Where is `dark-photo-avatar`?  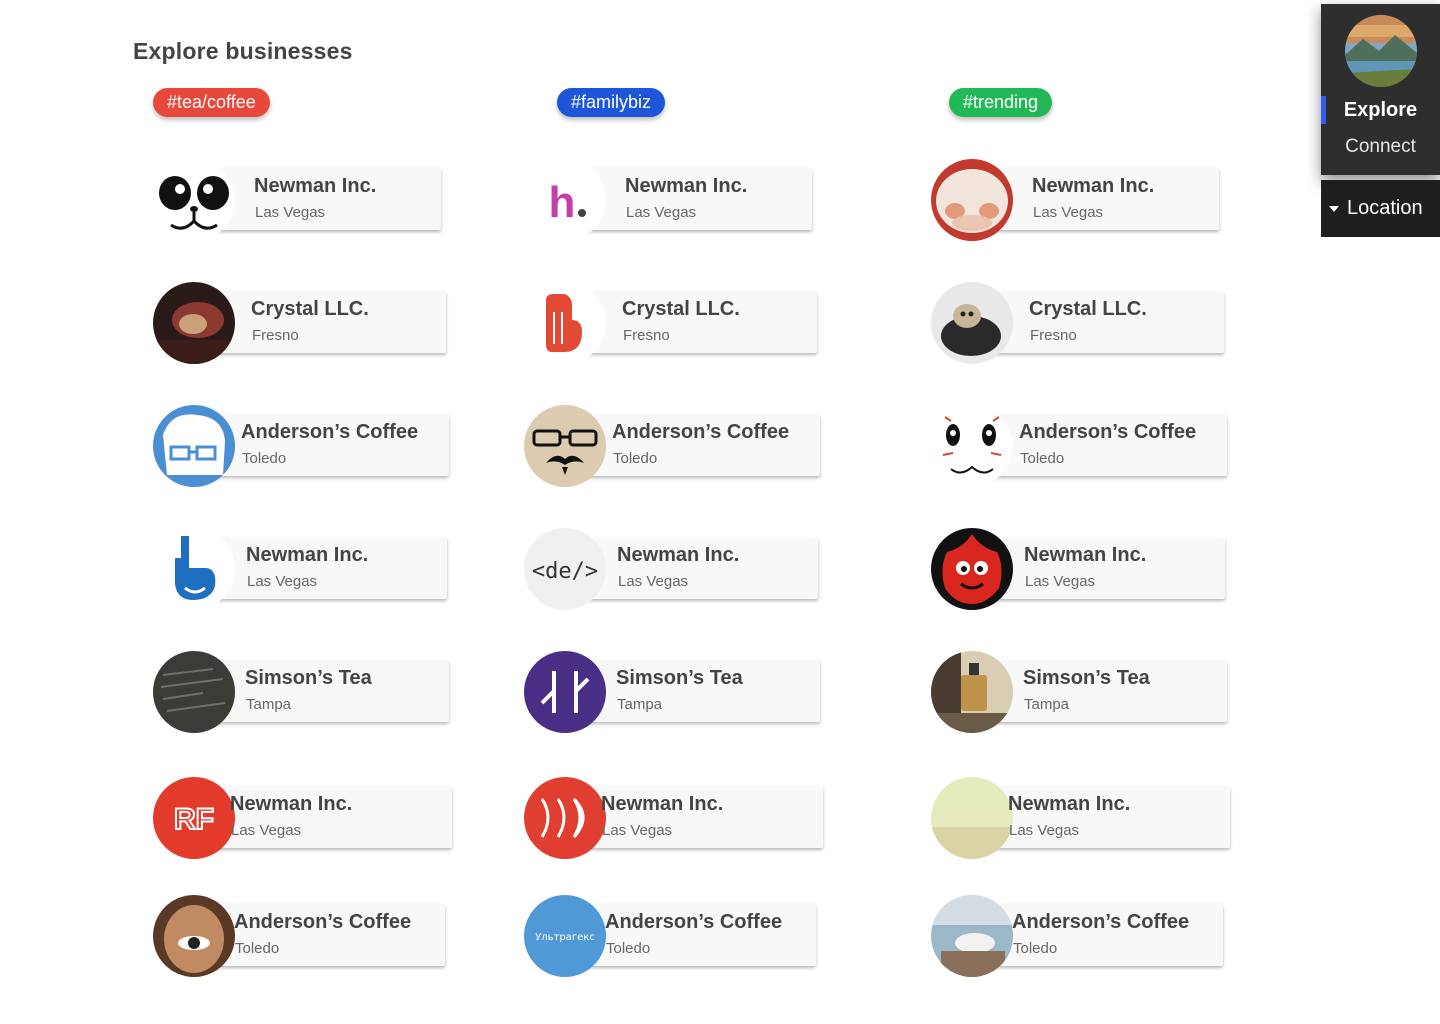
dark-photo-avatar is located at coordinates (194, 323).